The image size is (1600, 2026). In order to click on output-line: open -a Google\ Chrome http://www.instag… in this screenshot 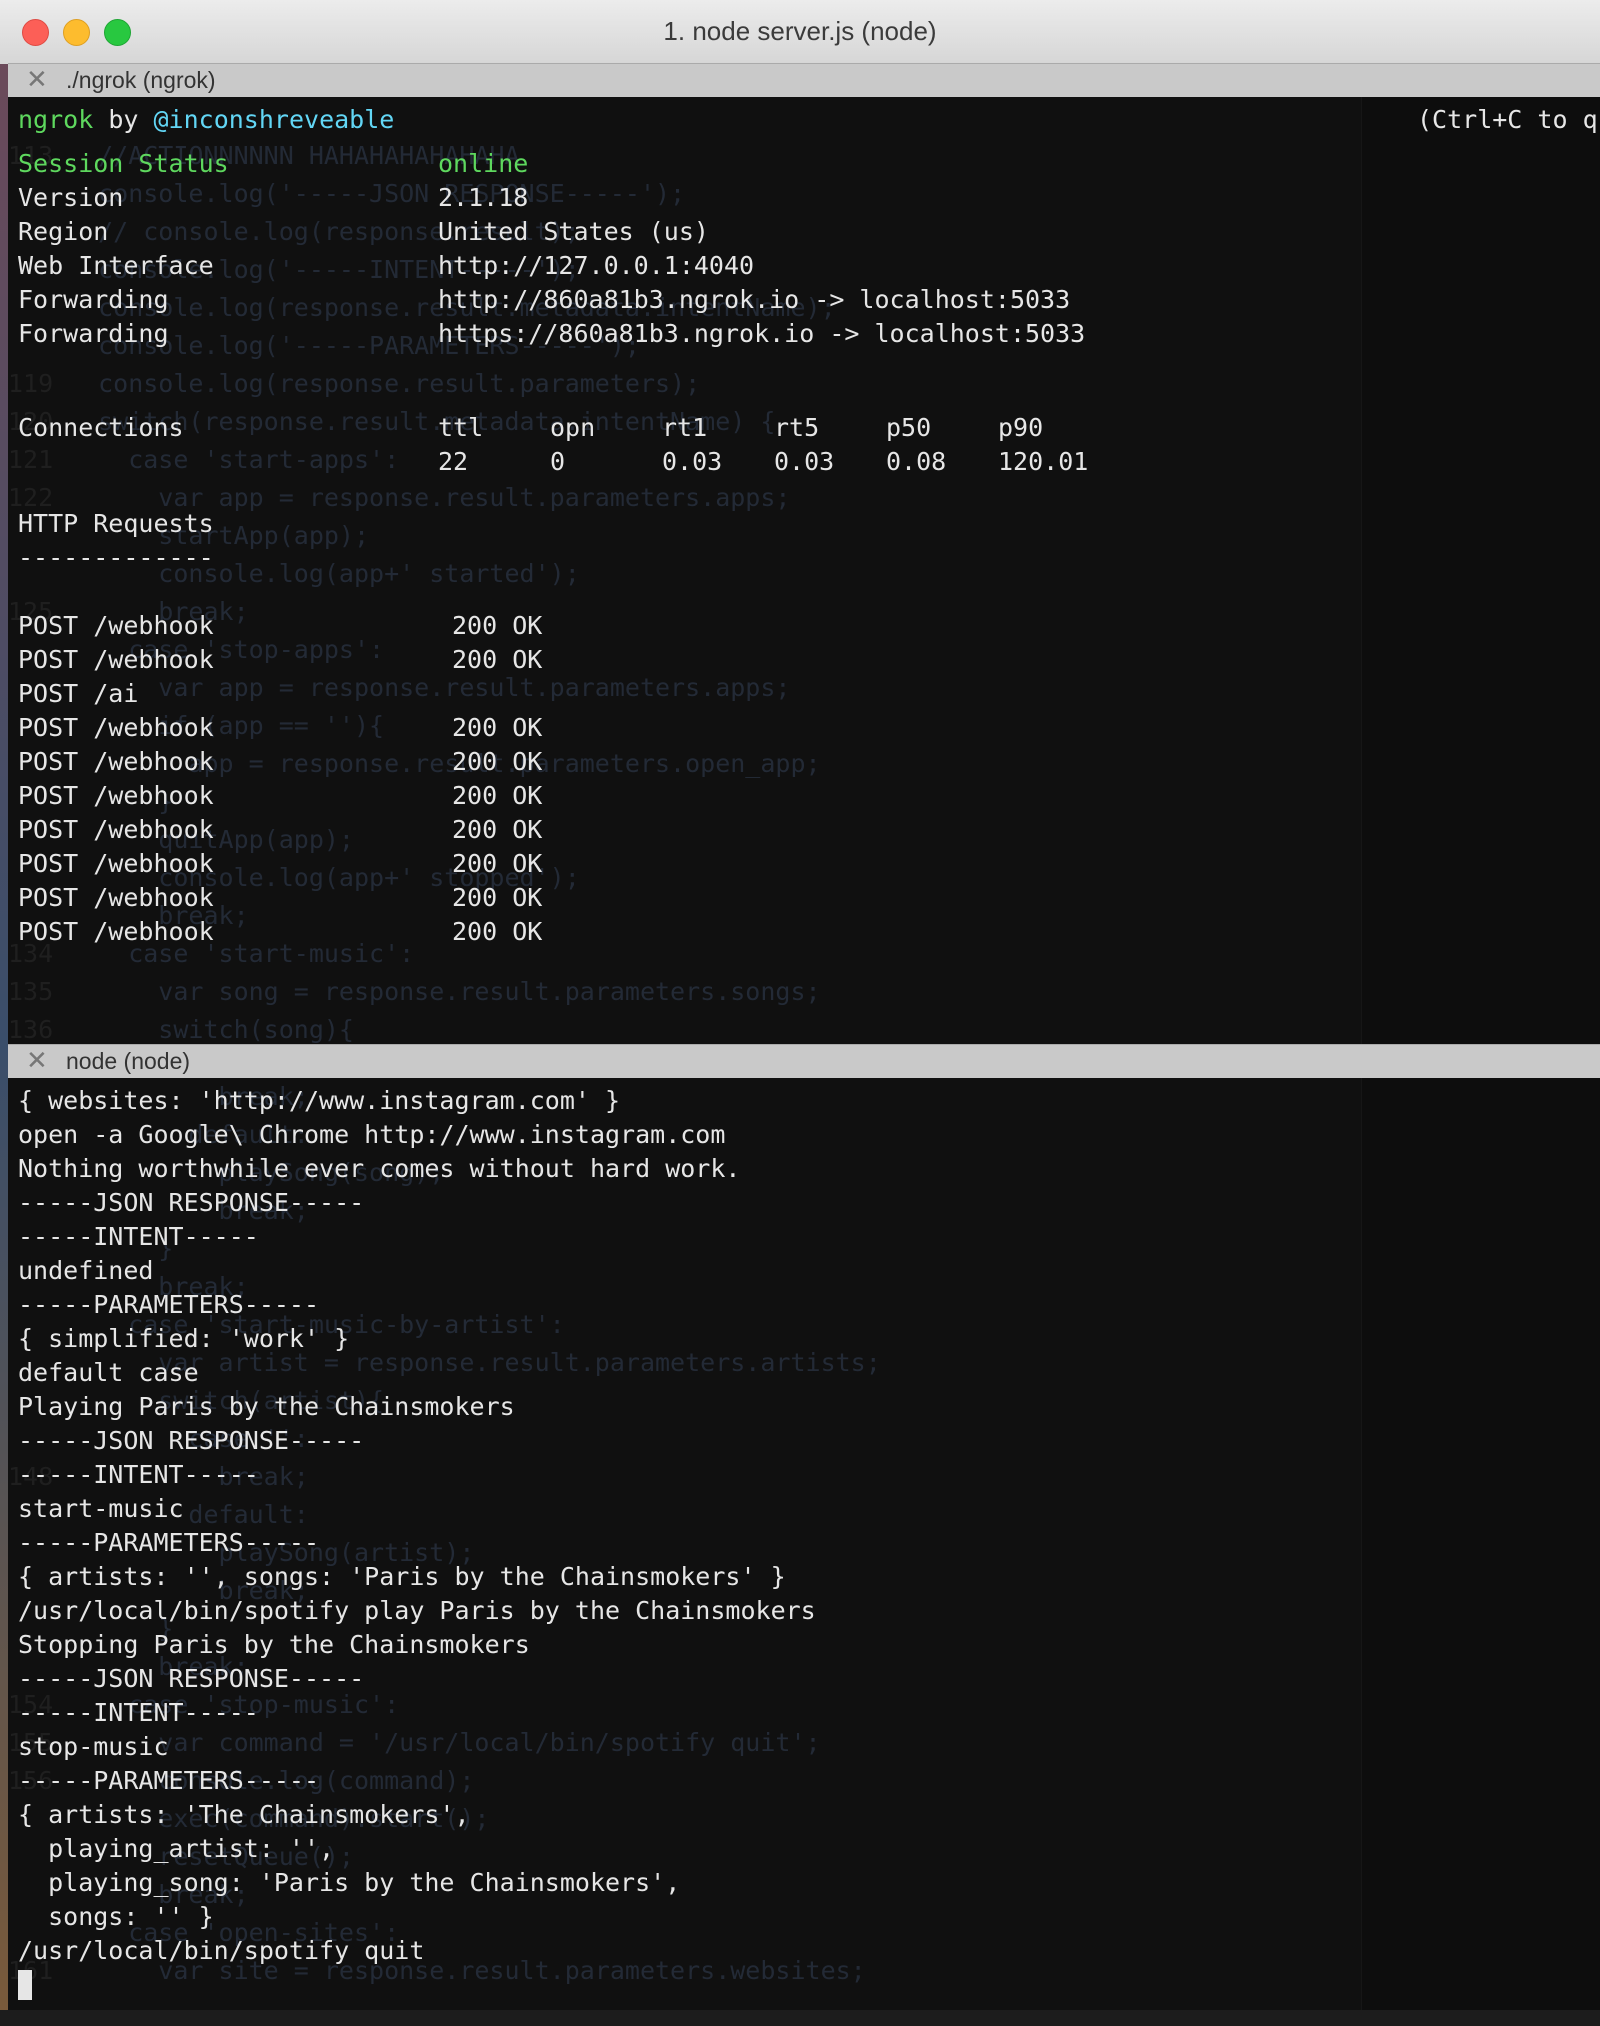, I will do `click(372, 1134)`.